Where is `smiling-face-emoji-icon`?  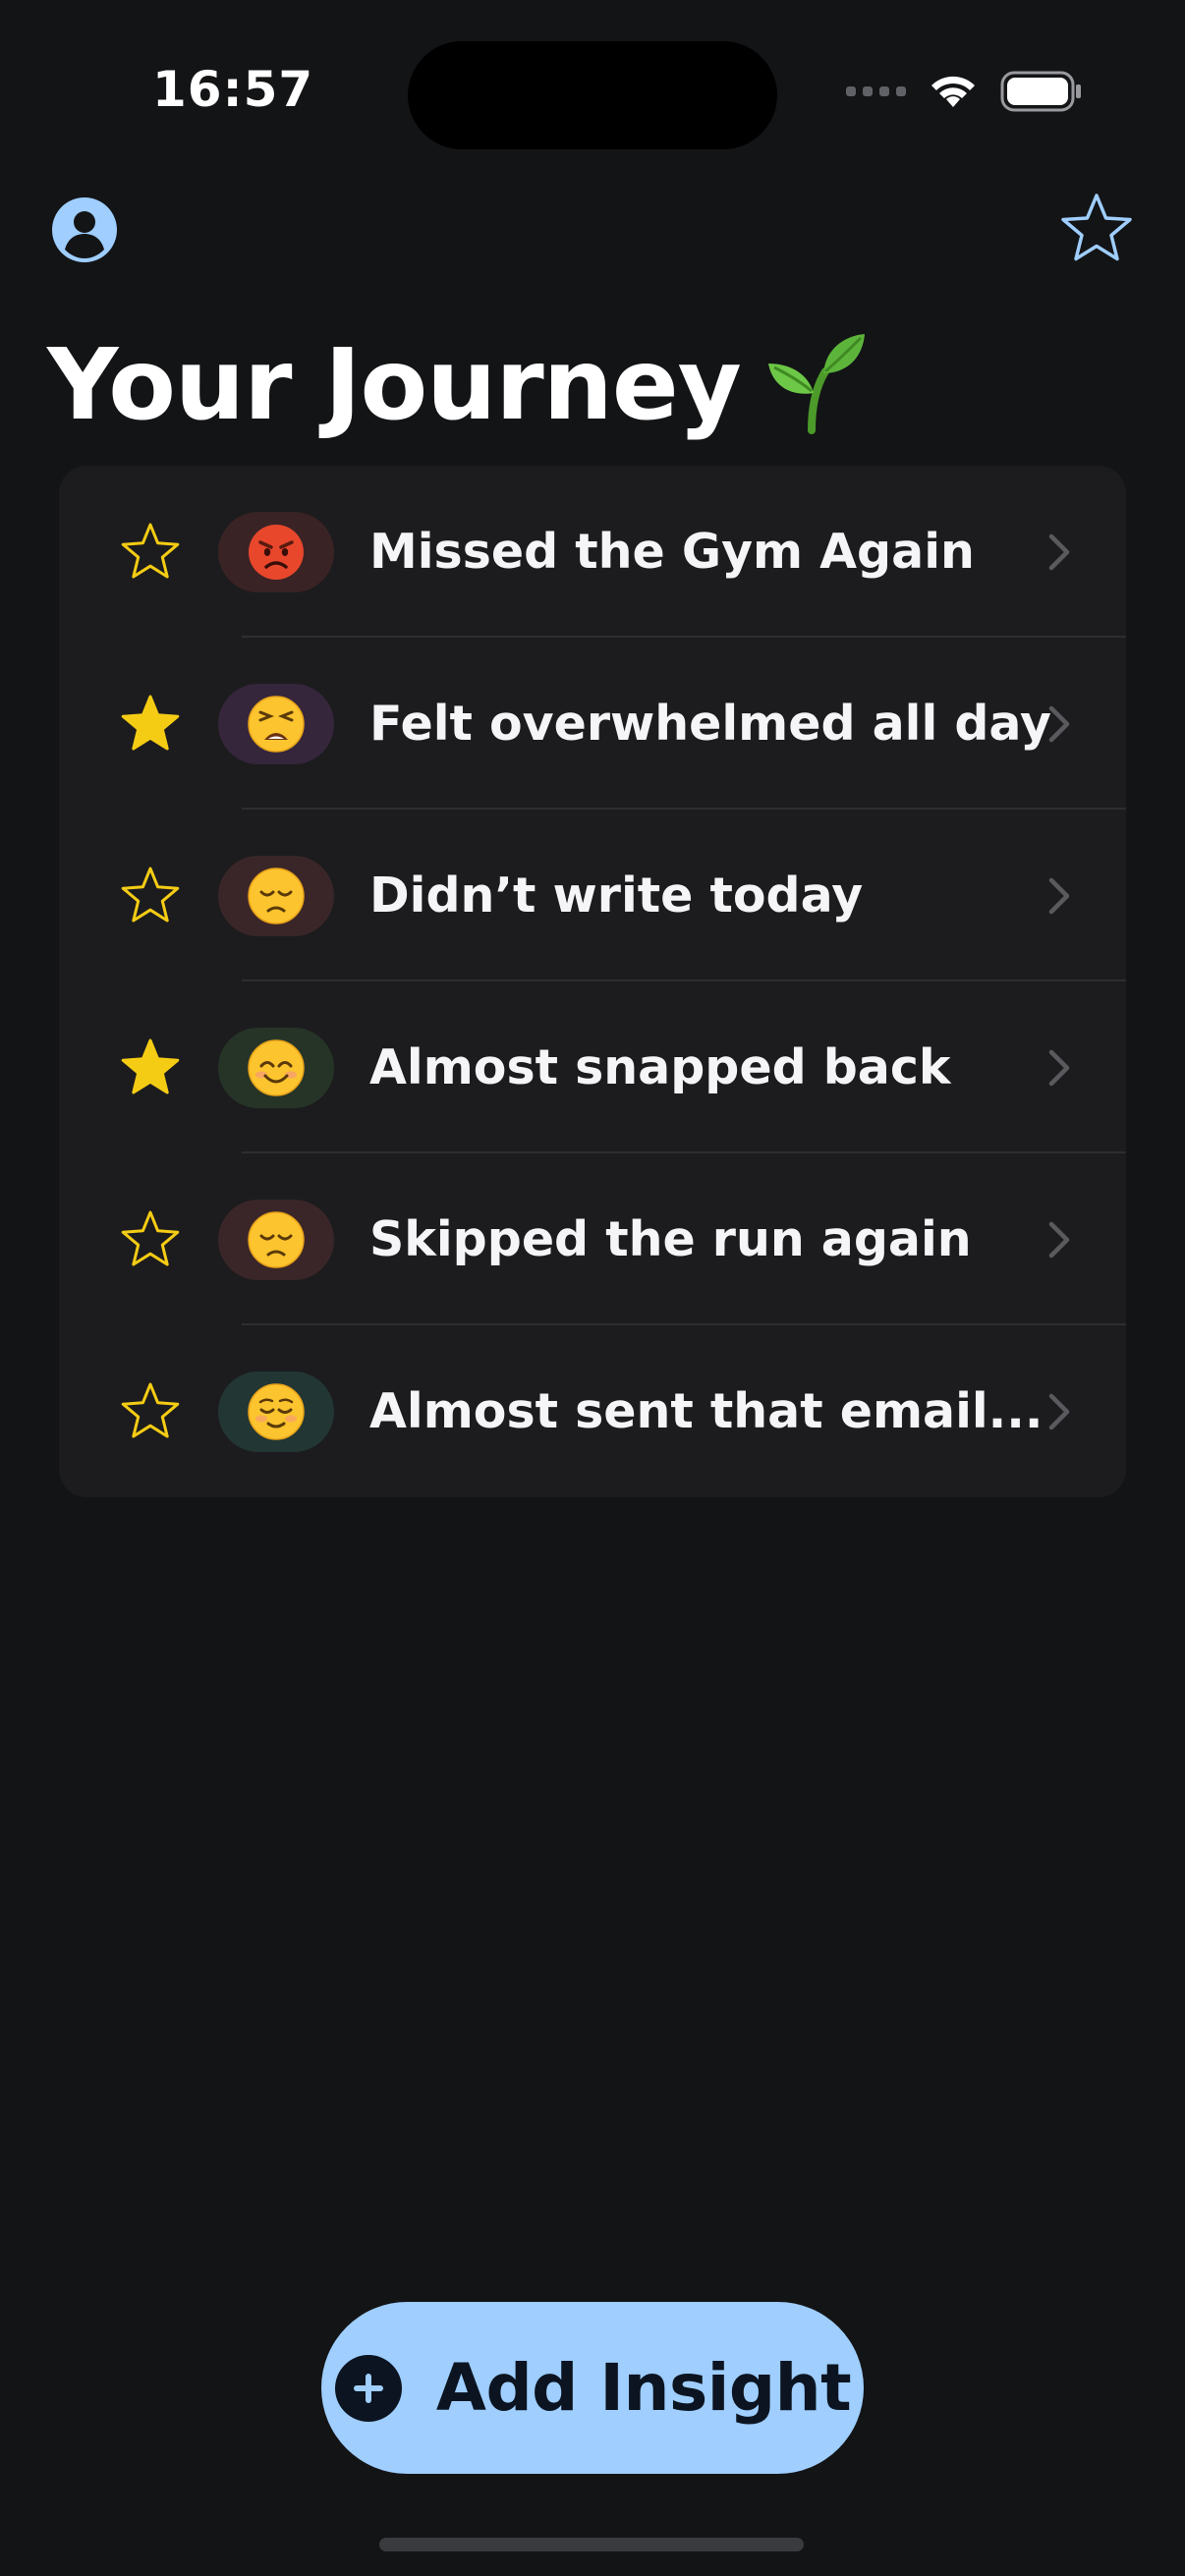 smiling-face-emoji-icon is located at coordinates (277, 1067).